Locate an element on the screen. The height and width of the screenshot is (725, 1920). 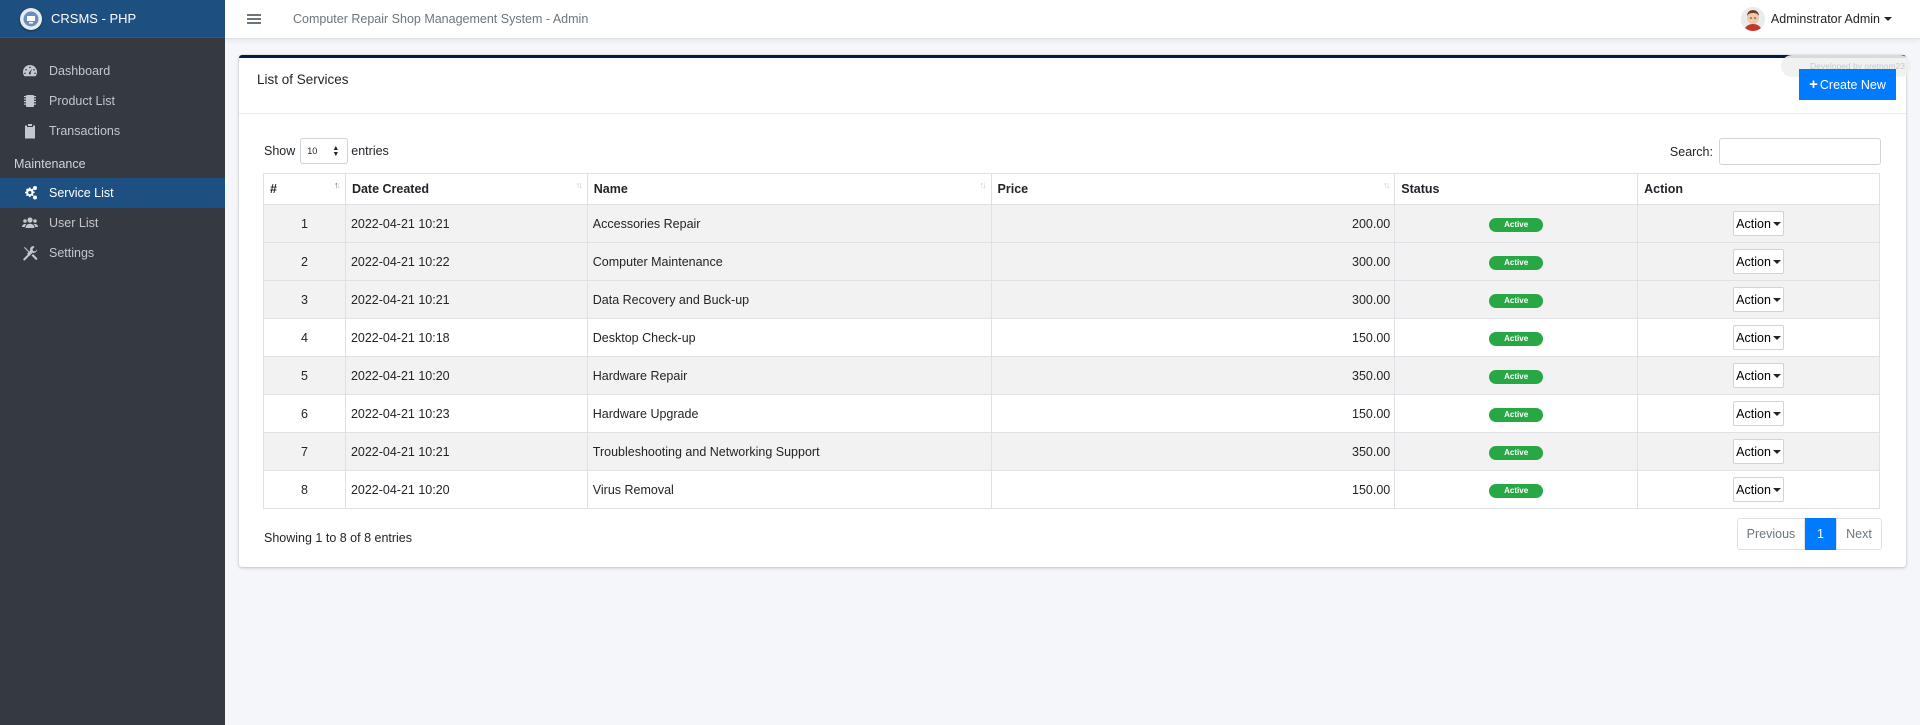
sidebar-item-label: Service List is located at coordinates (81, 193).